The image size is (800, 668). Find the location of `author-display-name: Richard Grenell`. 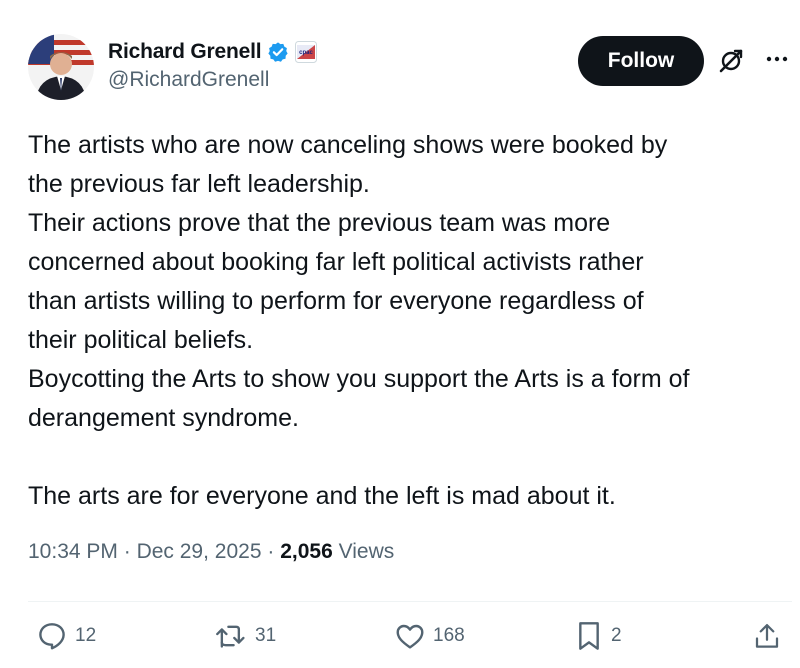

author-display-name: Richard Grenell is located at coordinates (185, 52).